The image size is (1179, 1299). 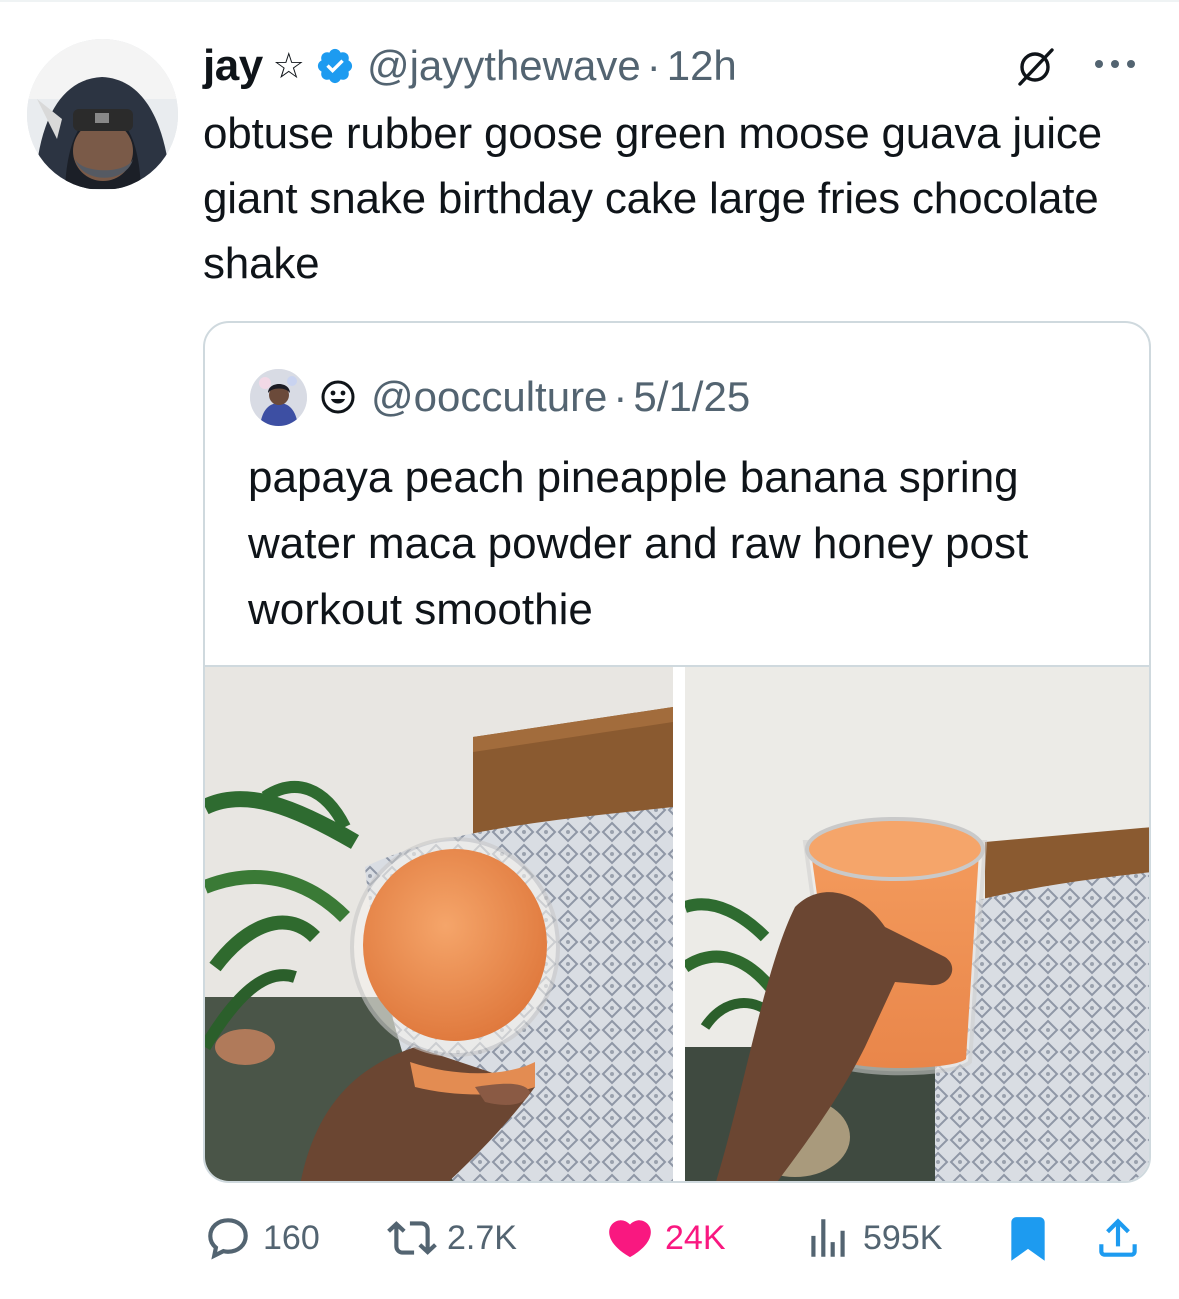 I want to click on tweet-time: 12h, so click(x=702, y=66).